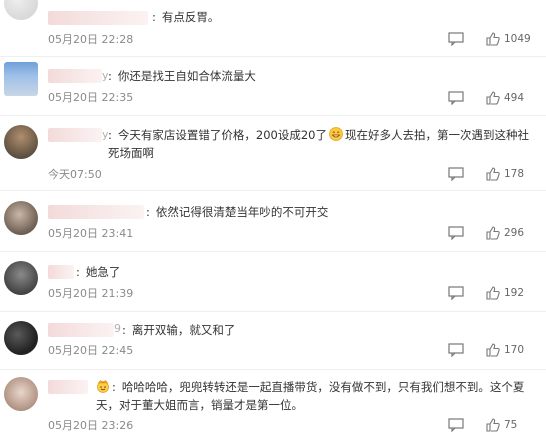  I want to click on comment-time: 05月20日 22:45, so click(91, 350).